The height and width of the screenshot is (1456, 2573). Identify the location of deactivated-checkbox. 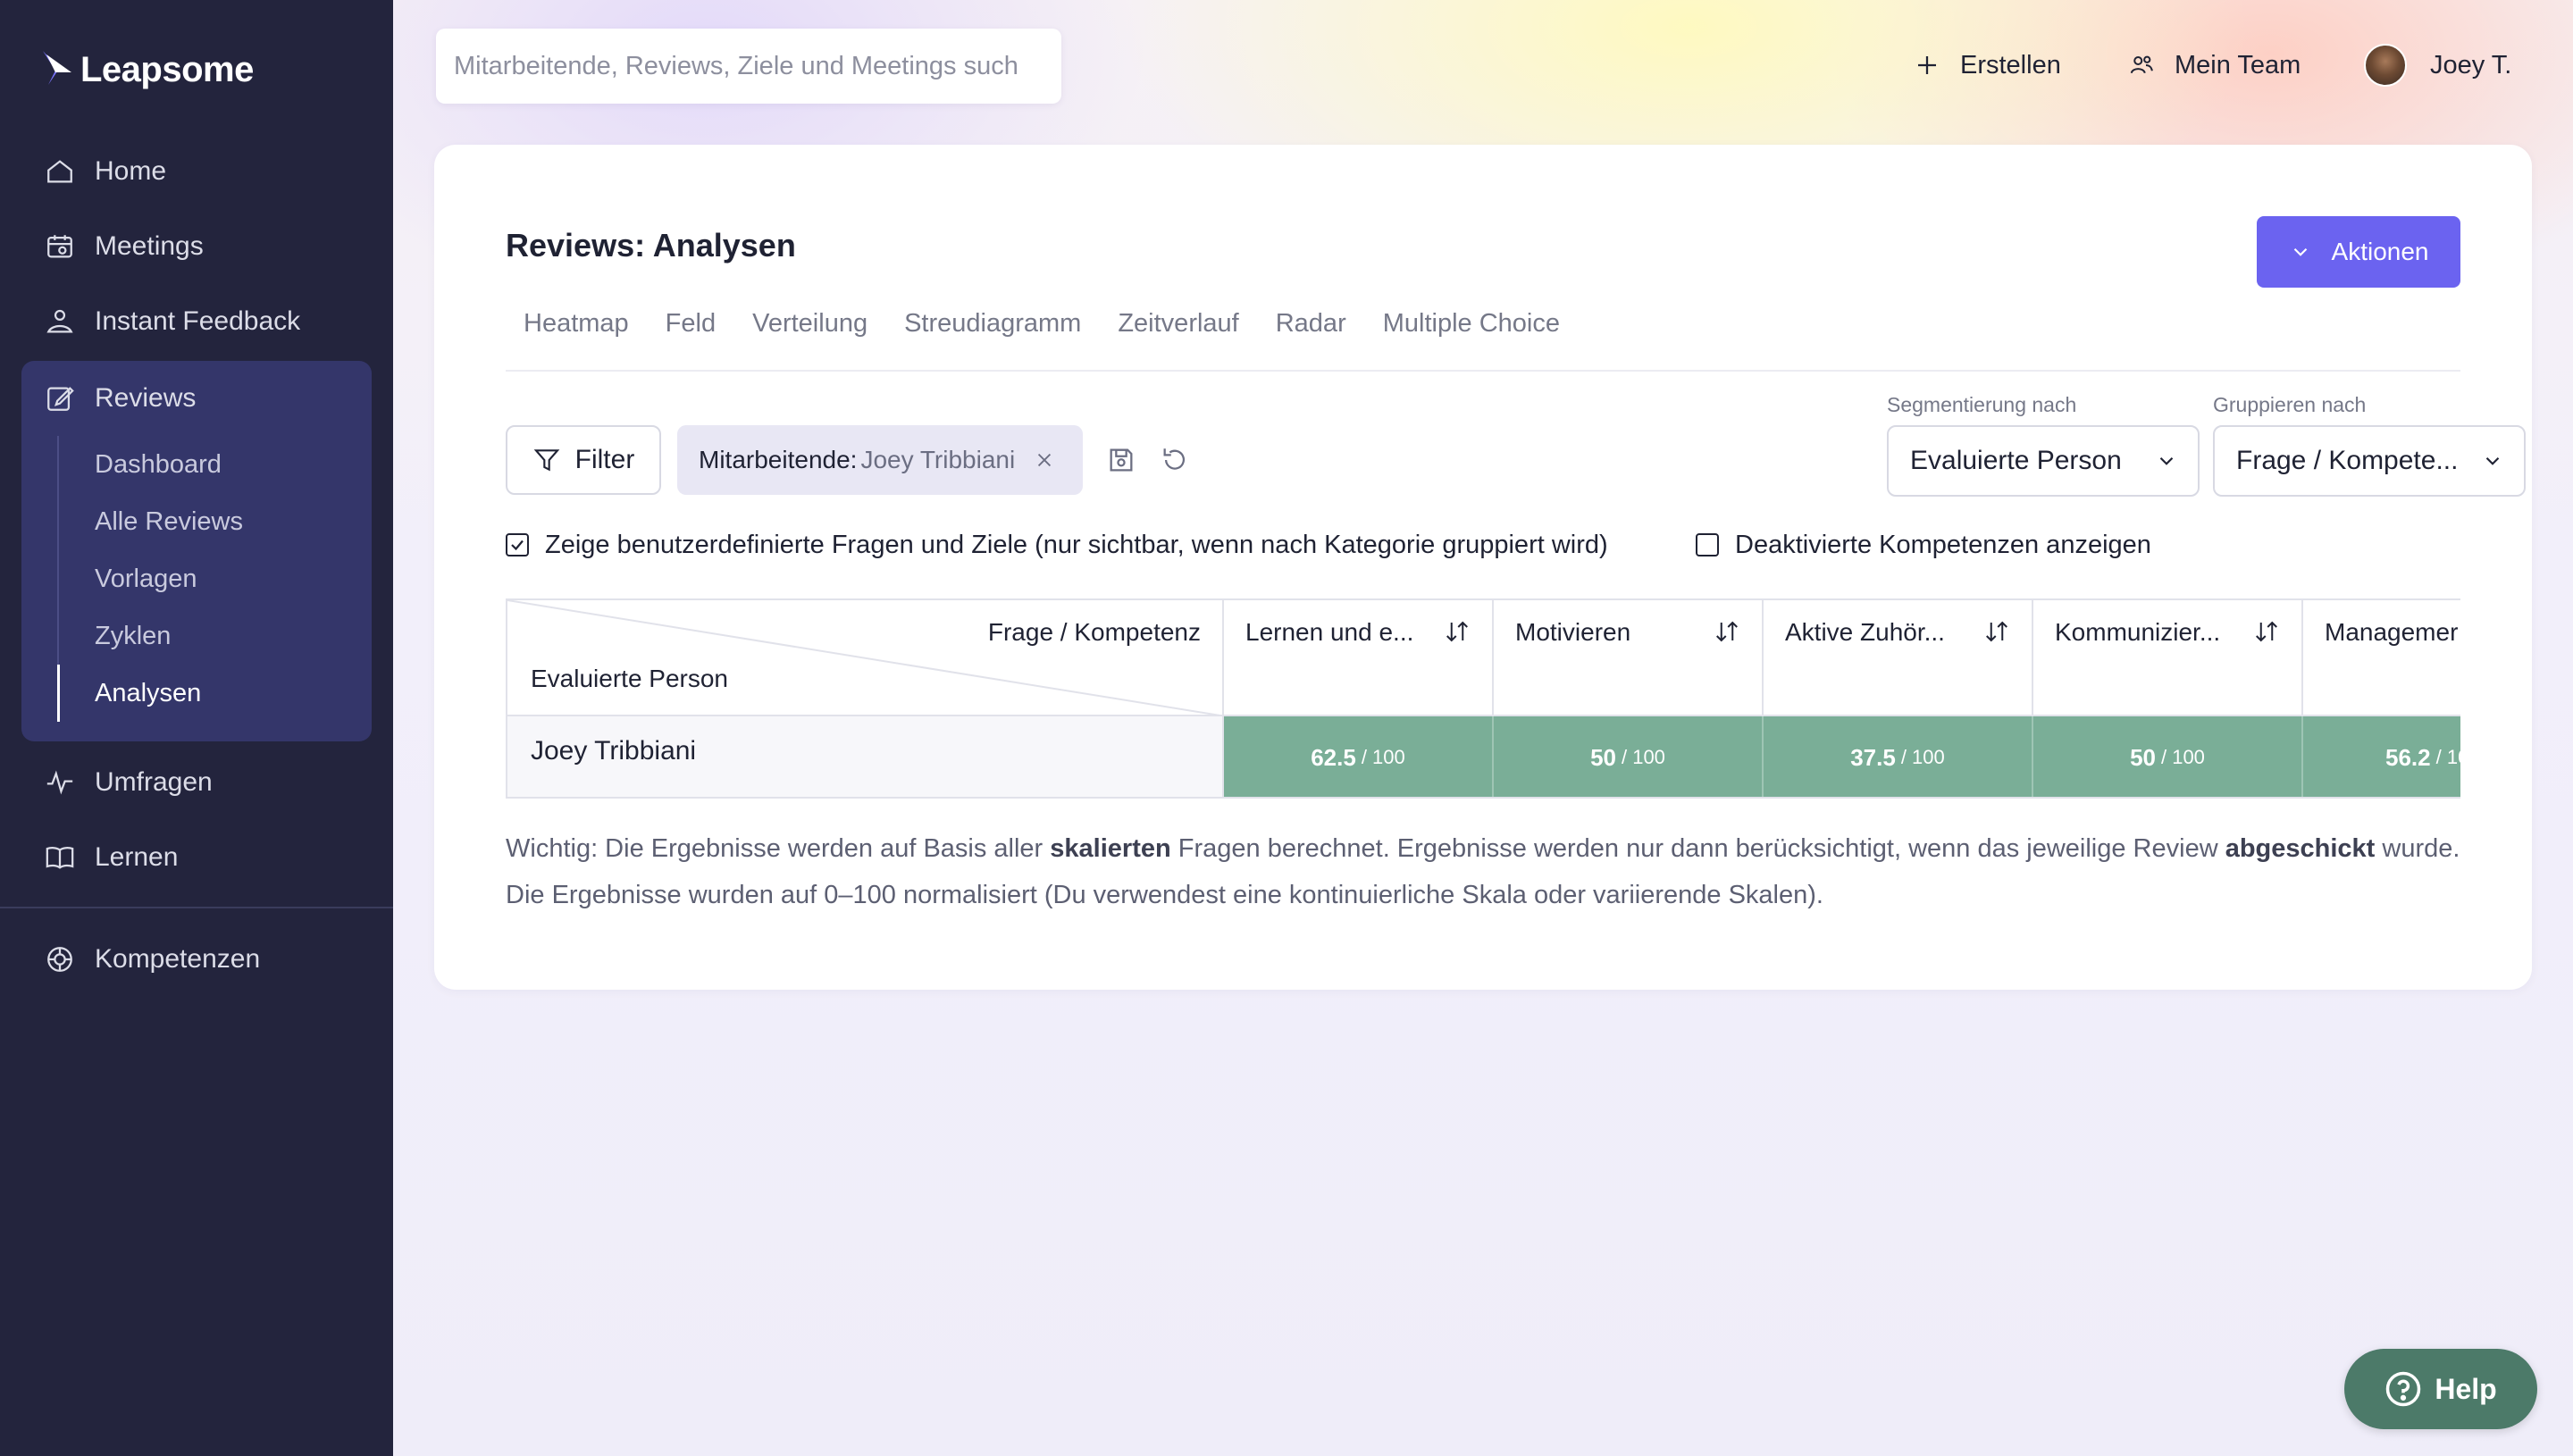
(1707, 544).